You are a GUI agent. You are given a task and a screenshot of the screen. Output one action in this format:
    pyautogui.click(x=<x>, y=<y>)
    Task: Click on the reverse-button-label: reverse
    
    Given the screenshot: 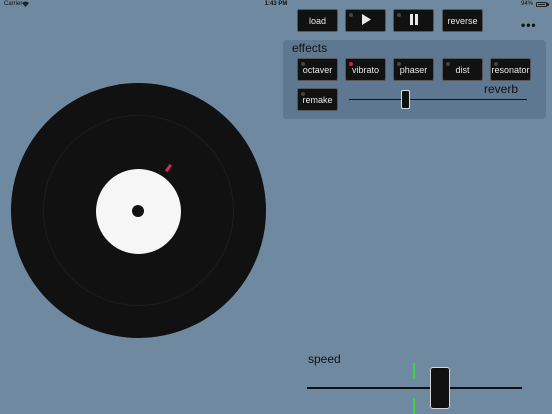 What is the action you would take?
    pyautogui.click(x=462, y=20)
    